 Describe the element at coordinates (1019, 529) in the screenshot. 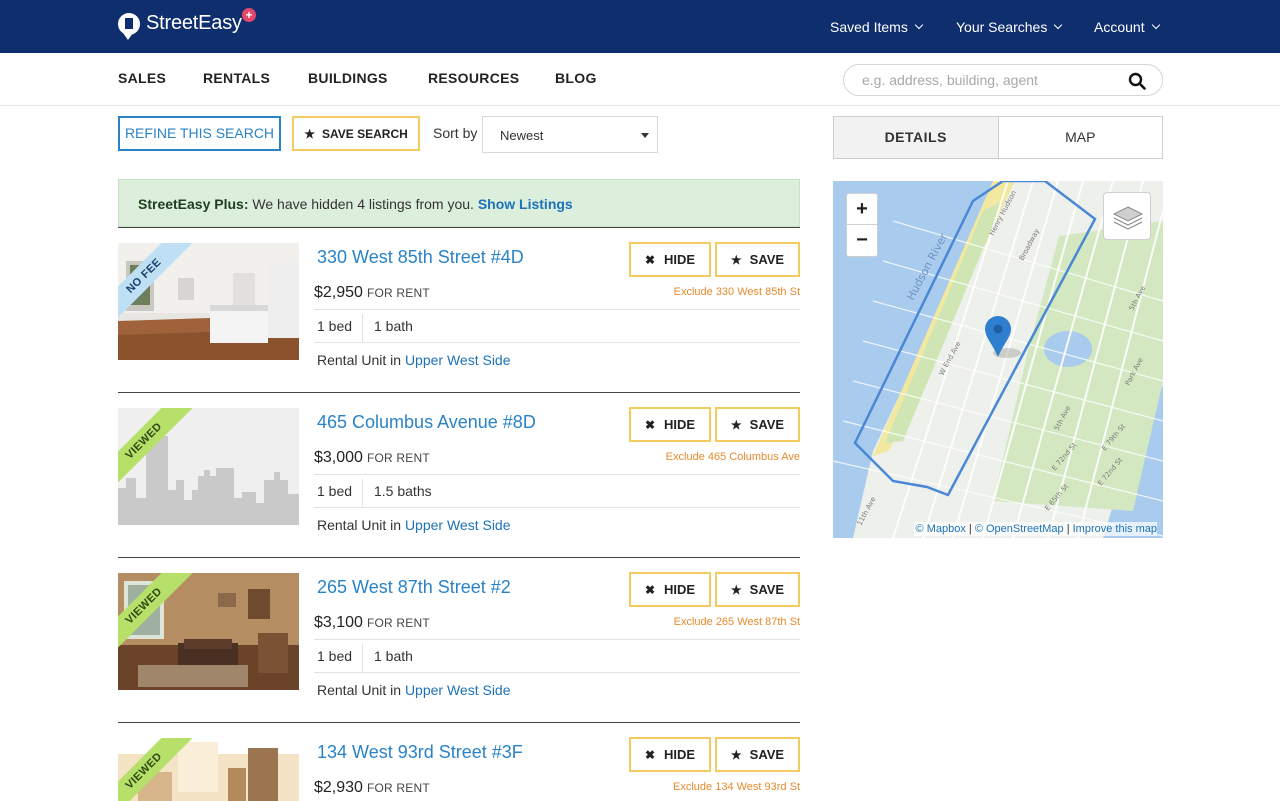

I see `openstreetmap-link: © OpenStreetMap` at that location.